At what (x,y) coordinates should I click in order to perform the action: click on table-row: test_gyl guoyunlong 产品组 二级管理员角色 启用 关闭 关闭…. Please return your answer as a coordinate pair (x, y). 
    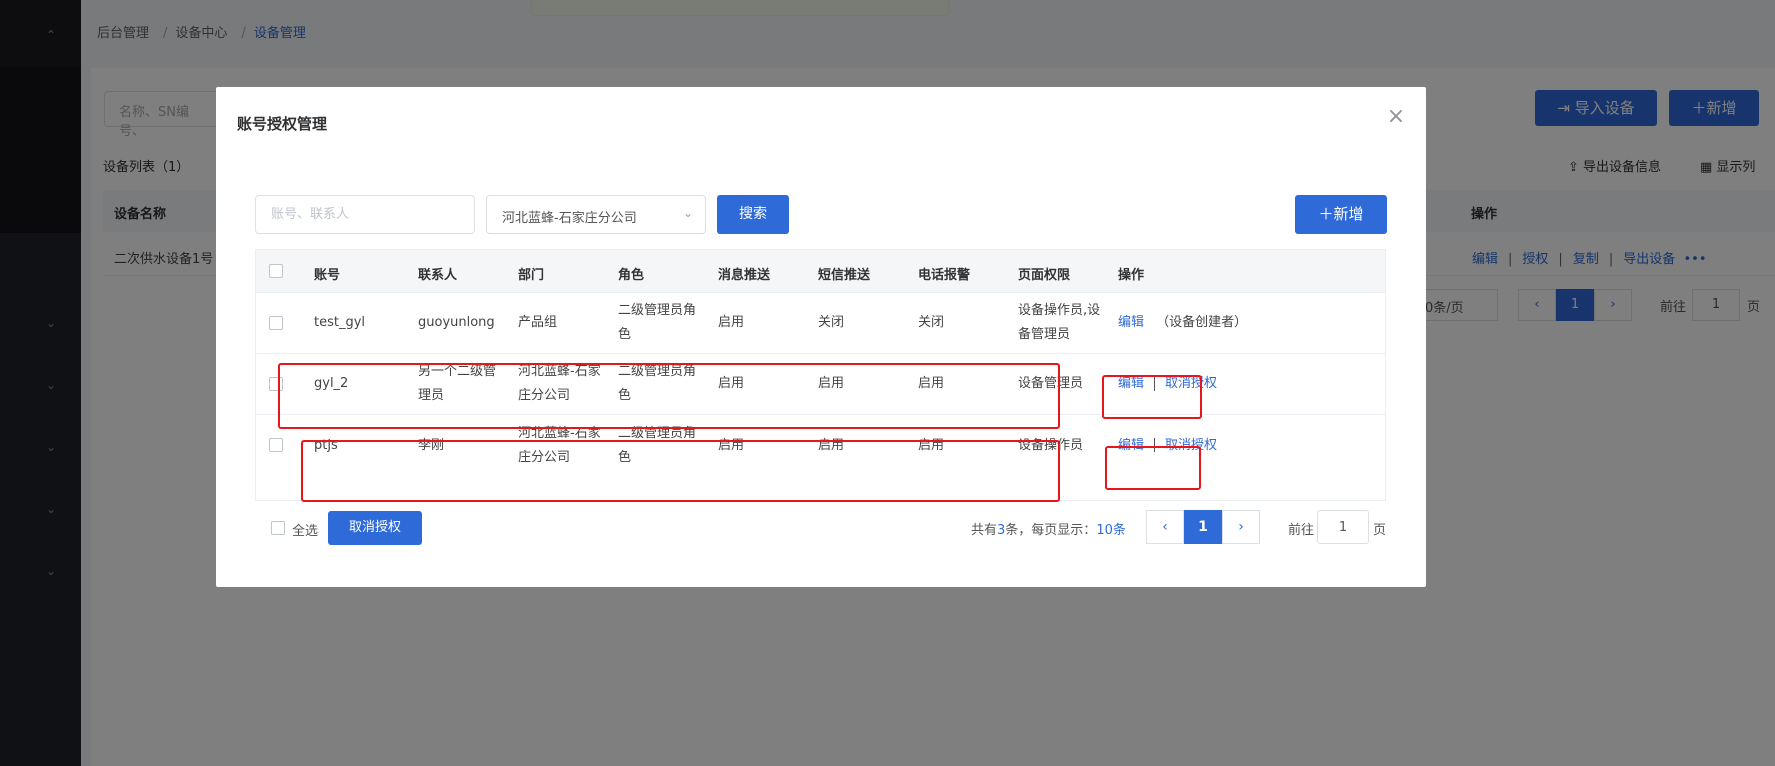
    Looking at the image, I should click on (820, 323).